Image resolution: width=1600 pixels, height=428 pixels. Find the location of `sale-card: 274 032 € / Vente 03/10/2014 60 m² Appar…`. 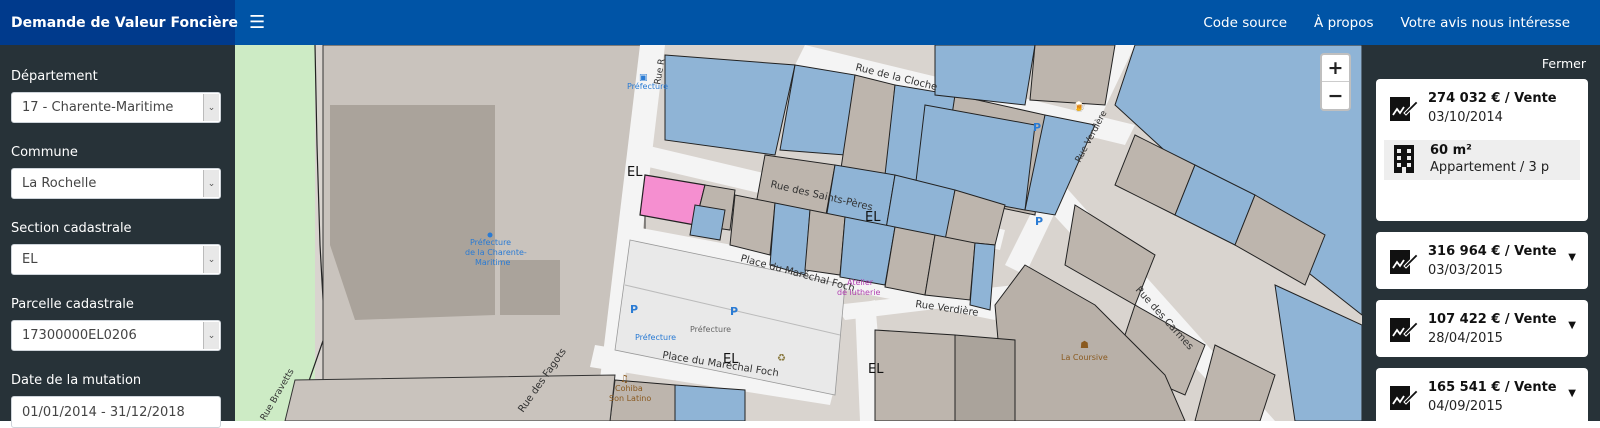

sale-card: 274 032 € / Vente 03/10/2014 60 m² Appar… is located at coordinates (1482, 150).